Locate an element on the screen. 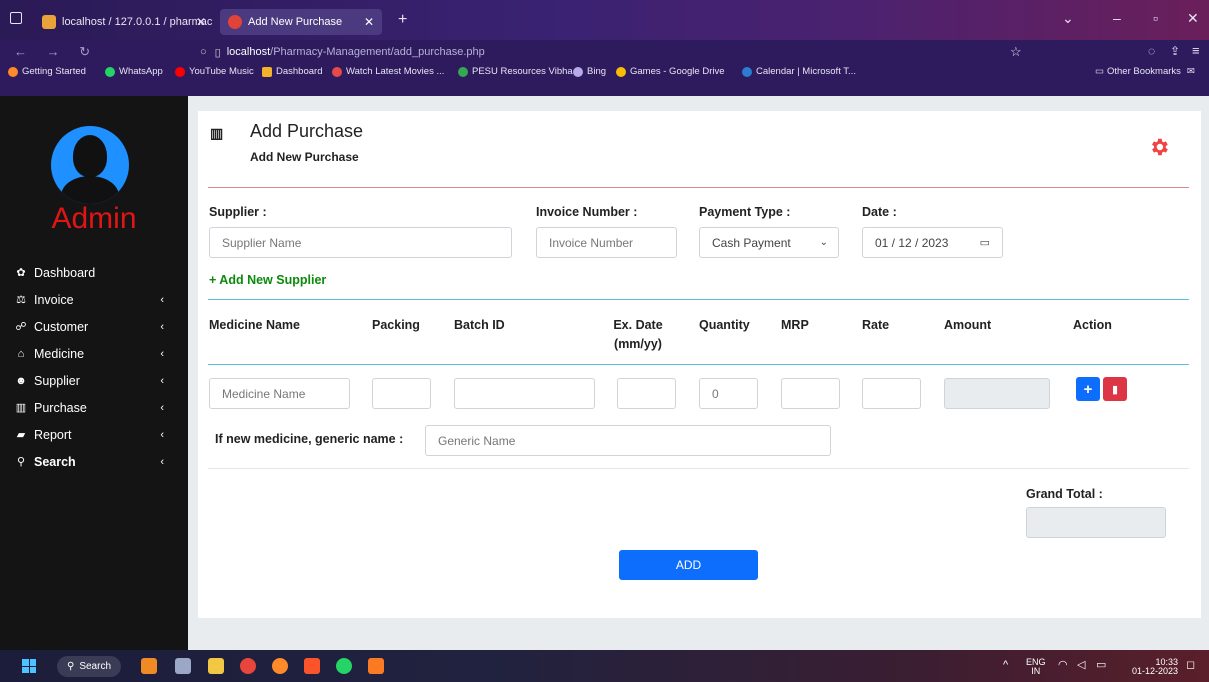  notification-icon: ◻ is located at coordinates (1190, 665).